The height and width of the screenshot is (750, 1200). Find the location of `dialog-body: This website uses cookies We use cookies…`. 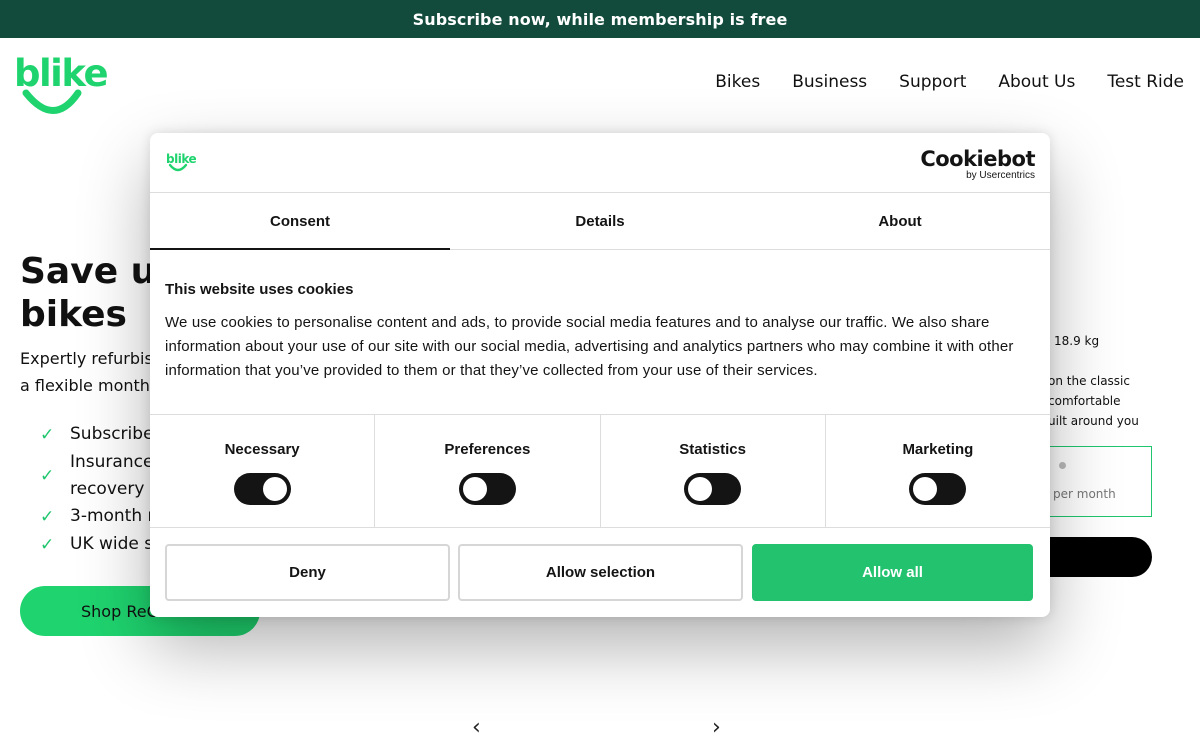

dialog-body: This website uses cookies We use cookies… is located at coordinates (602, 332).